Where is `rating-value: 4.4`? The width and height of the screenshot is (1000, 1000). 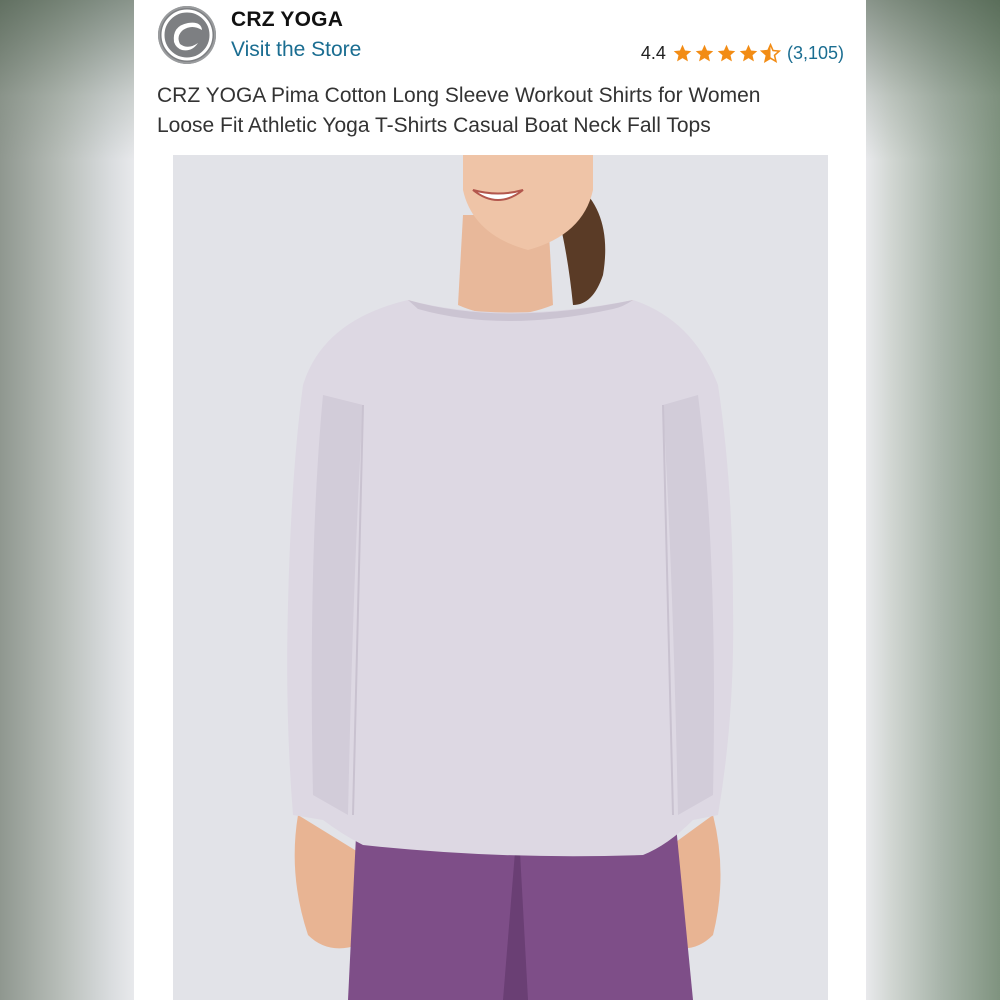 rating-value: 4.4 is located at coordinates (653, 52).